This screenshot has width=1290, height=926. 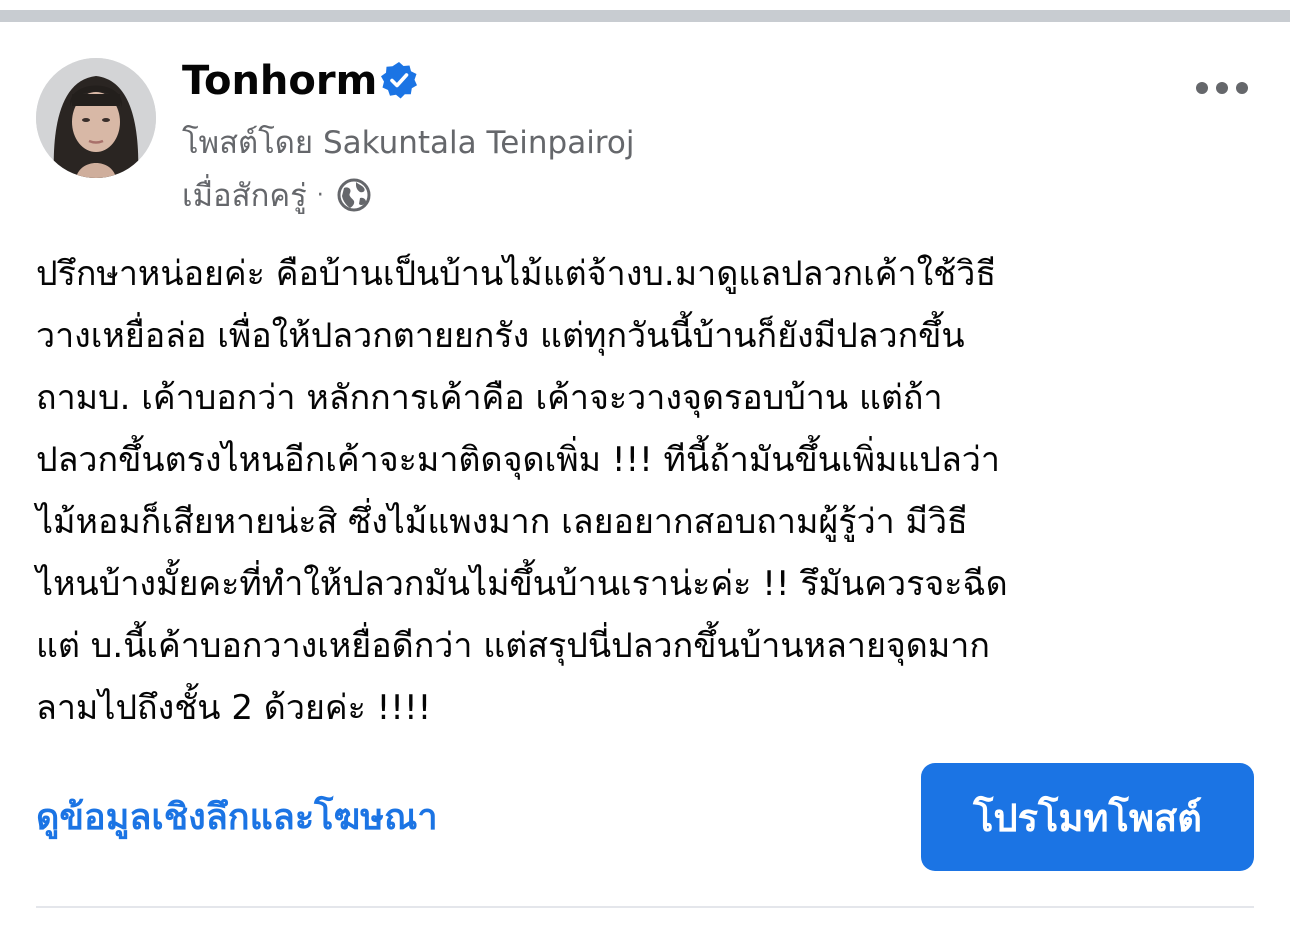 I want to click on posted-by-text: โพสต์โดย Sakuntala Teinpairoj, so click(x=408, y=143).